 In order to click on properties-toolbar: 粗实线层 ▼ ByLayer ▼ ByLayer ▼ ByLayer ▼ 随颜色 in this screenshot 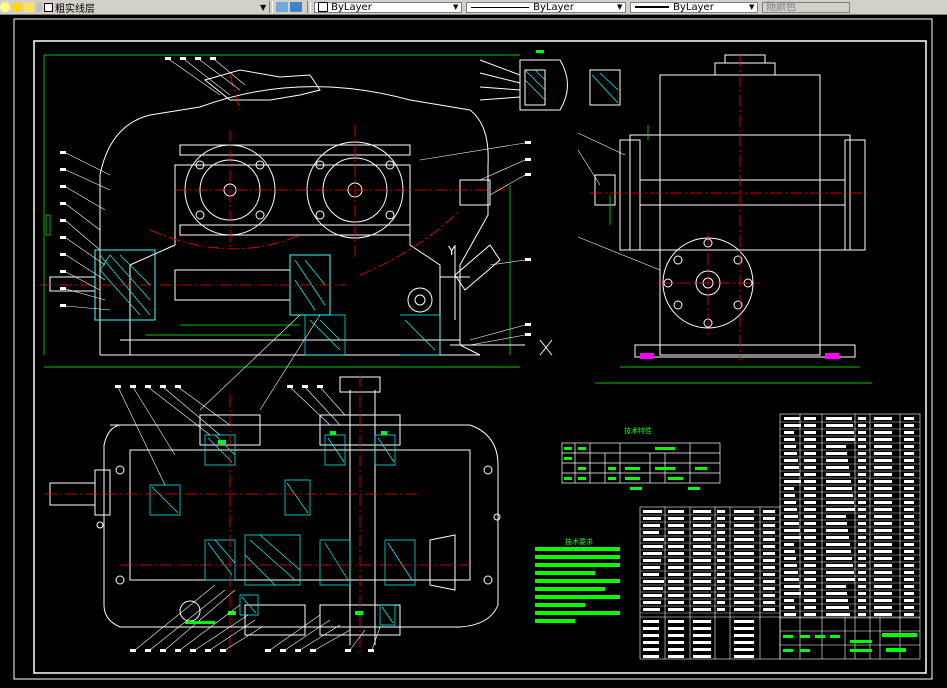, I will do `click(473, 7)`.